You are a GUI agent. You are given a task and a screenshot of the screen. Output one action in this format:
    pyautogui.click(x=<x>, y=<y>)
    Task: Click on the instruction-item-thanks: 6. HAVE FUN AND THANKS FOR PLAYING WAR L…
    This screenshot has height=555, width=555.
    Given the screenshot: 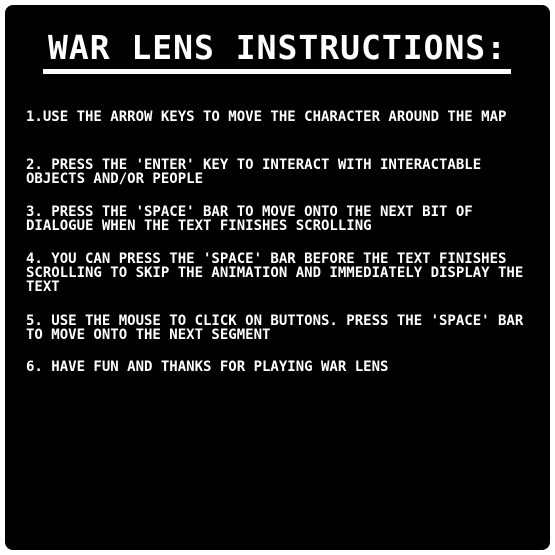 What is the action you would take?
    pyautogui.click(x=207, y=367)
    